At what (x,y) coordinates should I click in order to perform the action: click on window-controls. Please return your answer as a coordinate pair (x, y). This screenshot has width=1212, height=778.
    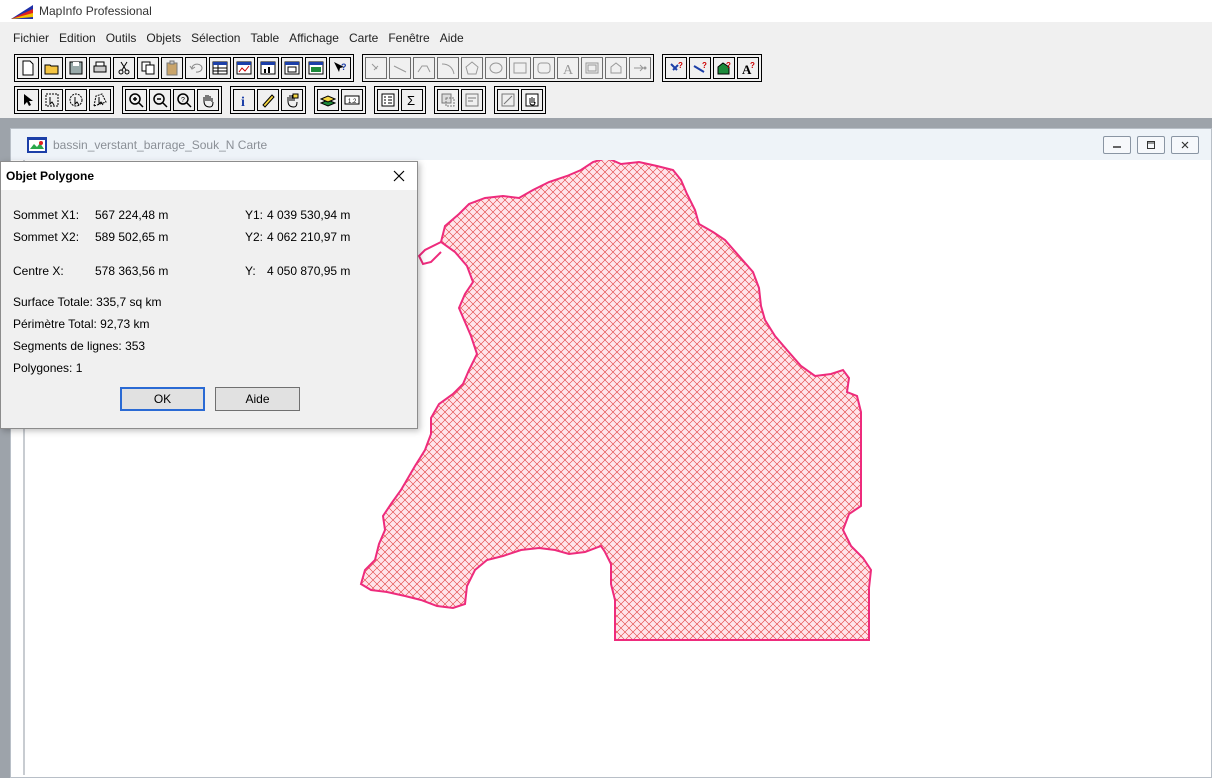
    Looking at the image, I should click on (1148, 145).